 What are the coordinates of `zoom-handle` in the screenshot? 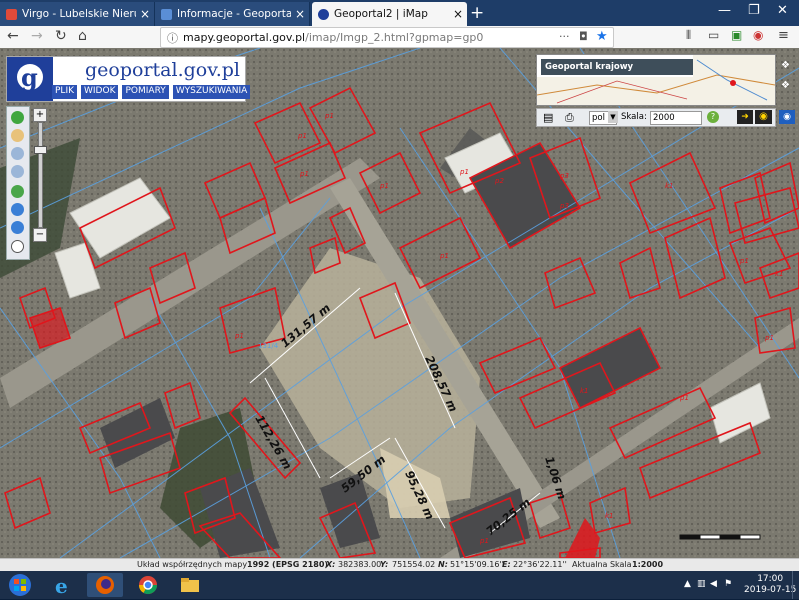 It's located at (40, 150).